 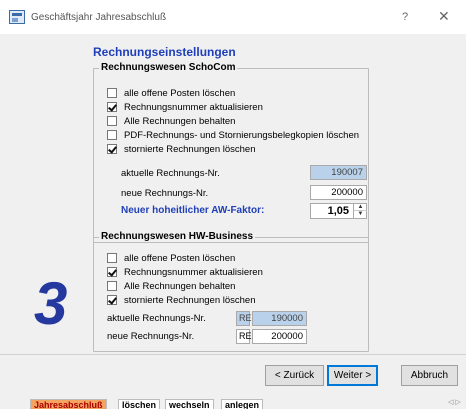 What do you see at coordinates (244, 318) in the screenshot?
I see `current-prefix-field: RE` at bounding box center [244, 318].